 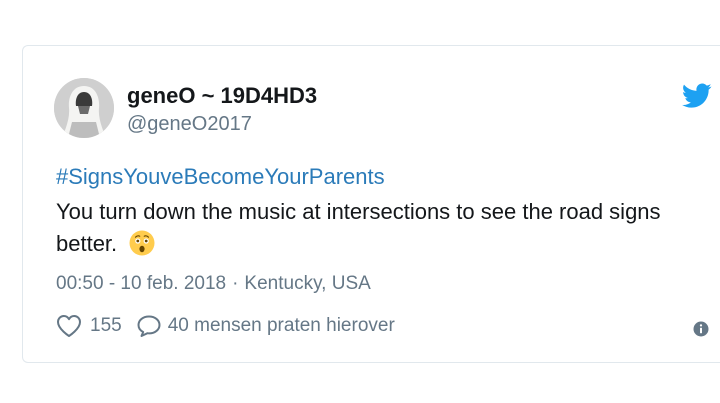 I want to click on avatar, so click(x=84, y=108).